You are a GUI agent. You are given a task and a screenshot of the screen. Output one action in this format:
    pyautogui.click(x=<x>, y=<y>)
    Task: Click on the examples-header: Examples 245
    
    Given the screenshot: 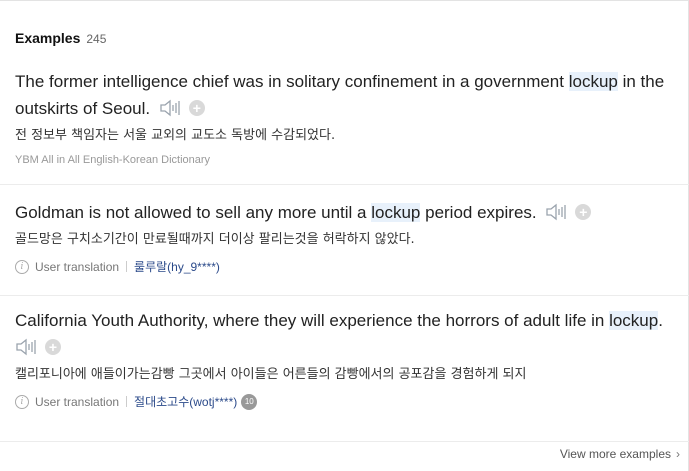 What is the action you would take?
    pyautogui.click(x=60, y=38)
    